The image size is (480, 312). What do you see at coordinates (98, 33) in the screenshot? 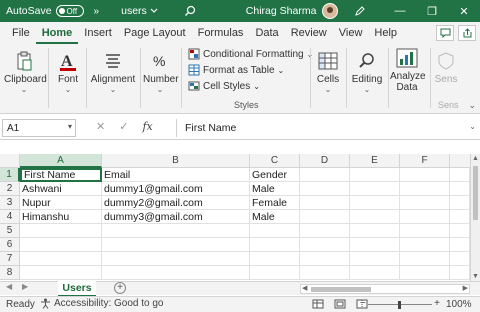
I see `tab-insert: Insert` at bounding box center [98, 33].